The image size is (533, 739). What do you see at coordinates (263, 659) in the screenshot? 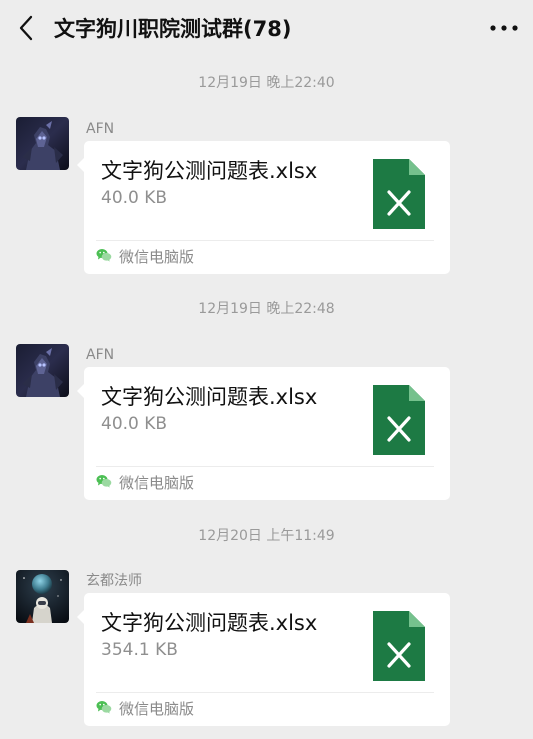
I see `file-message-card: 文字狗公测问题表.xlsx 354.1 KB 微信电脑版` at bounding box center [263, 659].